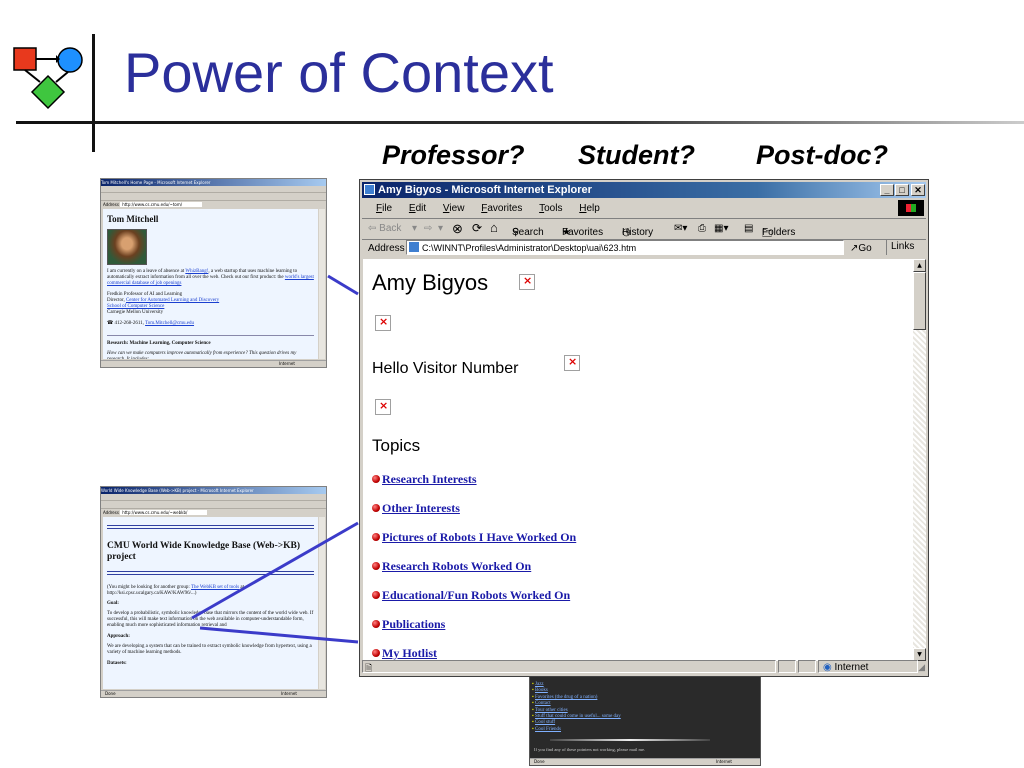  I want to click on stop-icon: ⊗, so click(457, 229).